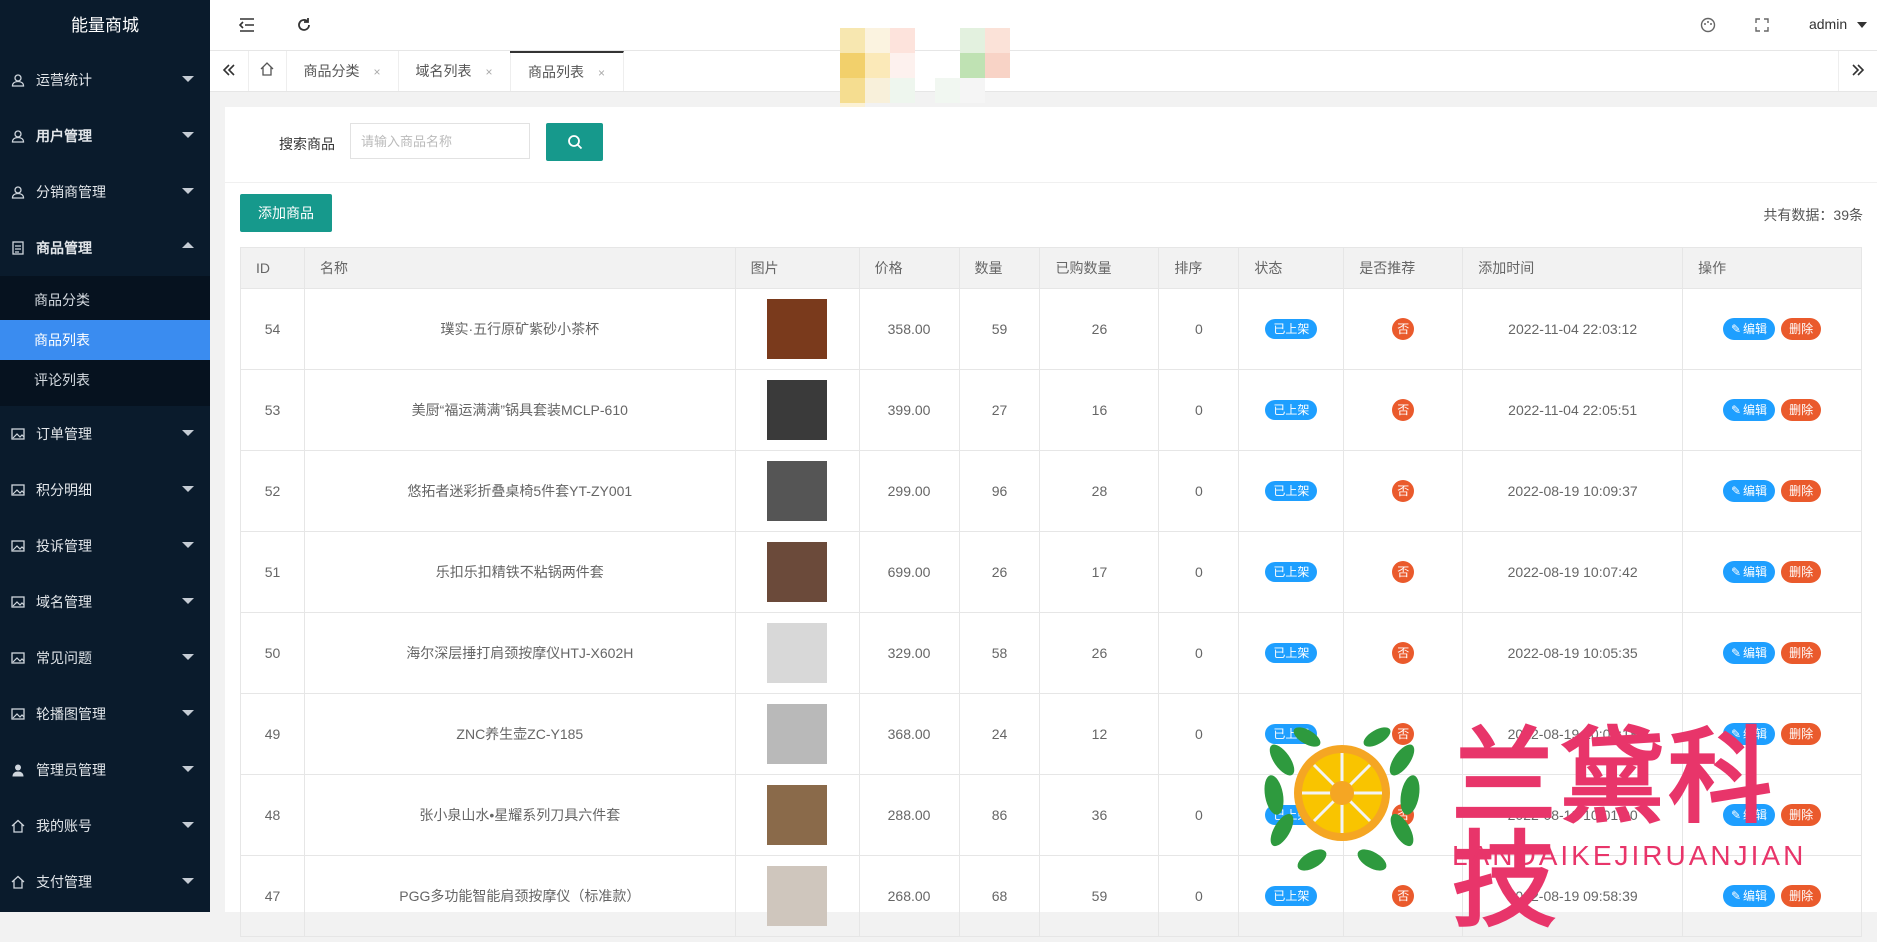 The height and width of the screenshot is (942, 1877). What do you see at coordinates (105, 826) in the screenshot?
I see `sidebar-item: 我的账号` at bounding box center [105, 826].